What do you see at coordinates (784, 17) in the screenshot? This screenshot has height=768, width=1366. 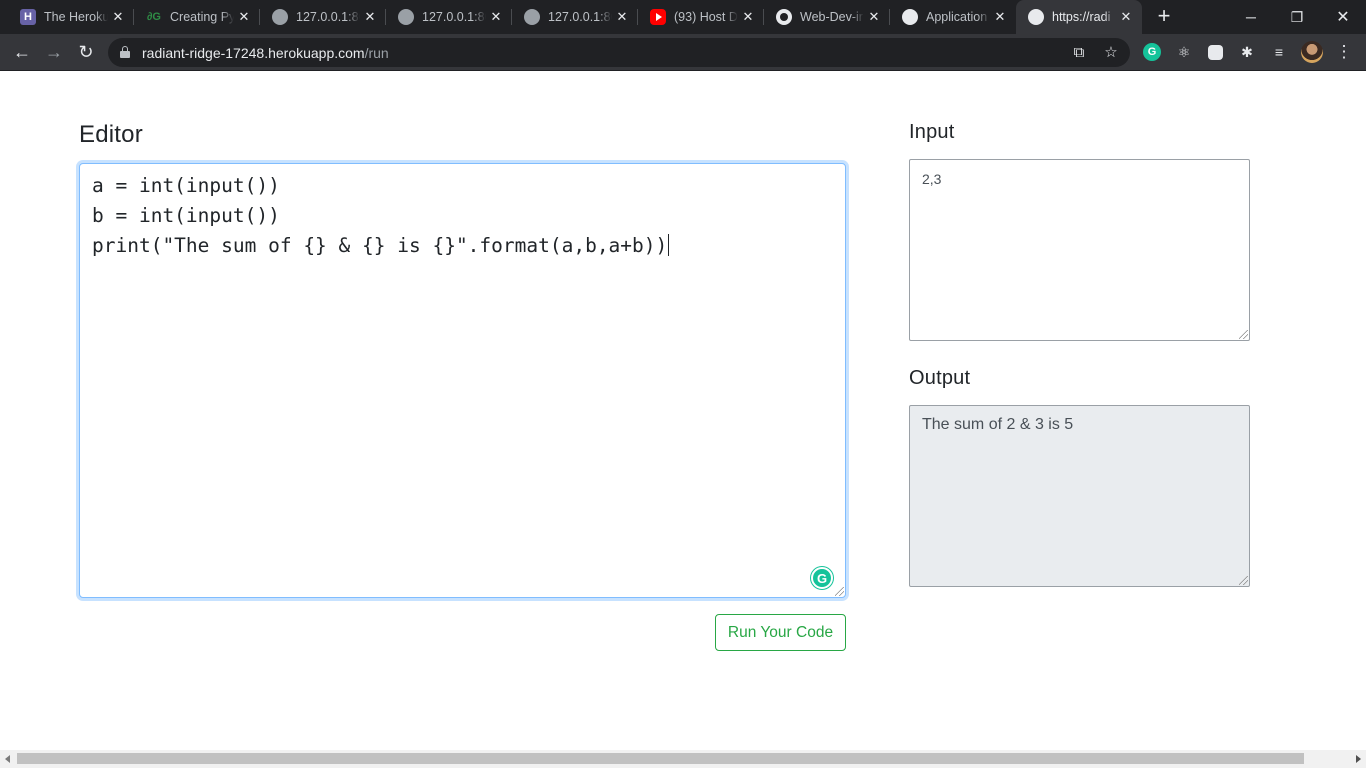 I see `github-icon` at bounding box center [784, 17].